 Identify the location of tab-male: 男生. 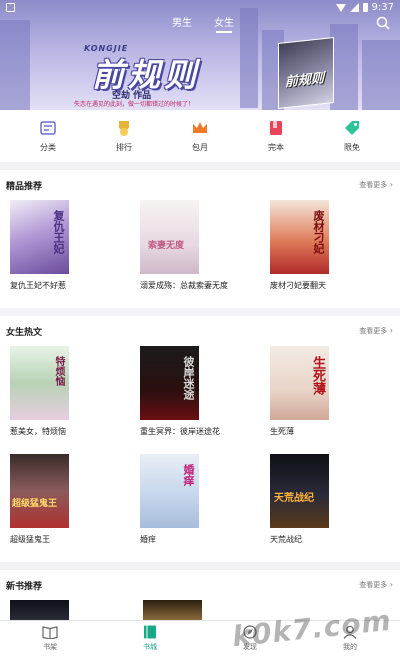
(182, 23).